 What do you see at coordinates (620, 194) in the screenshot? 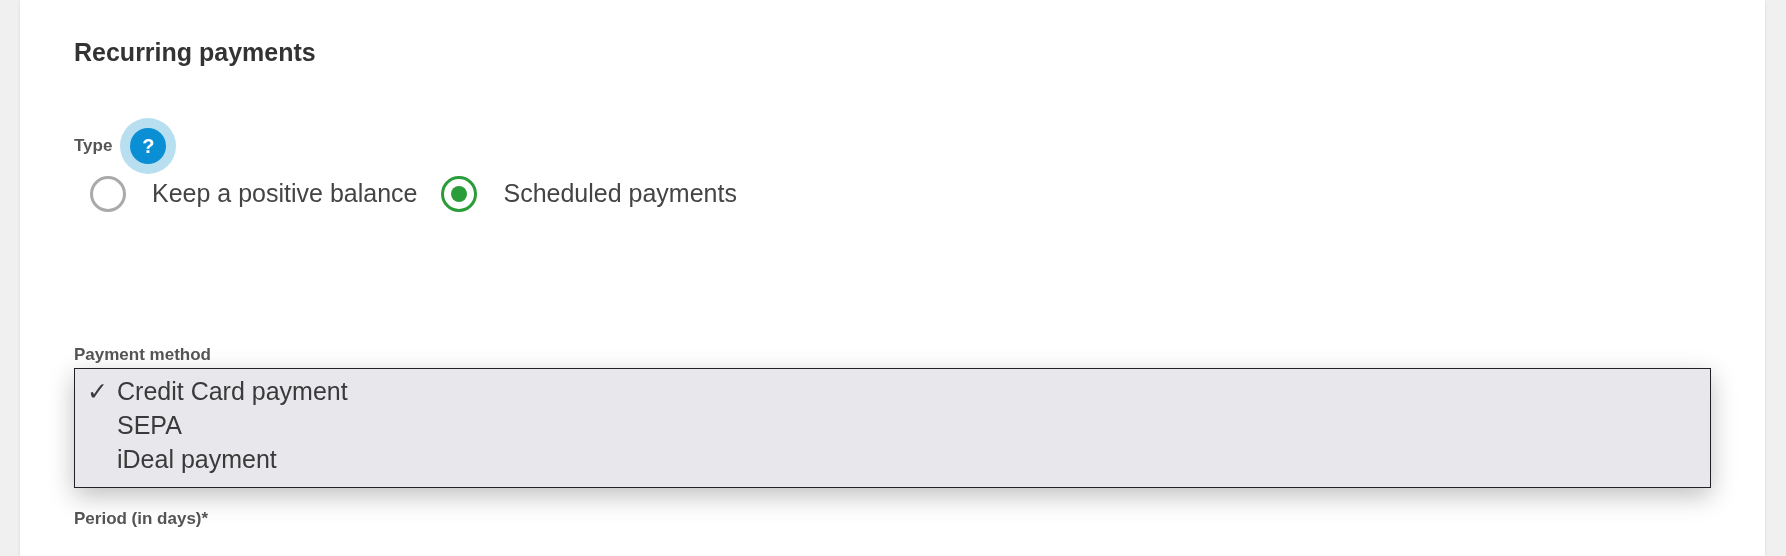
I see `radio-label: Scheduled payments` at bounding box center [620, 194].